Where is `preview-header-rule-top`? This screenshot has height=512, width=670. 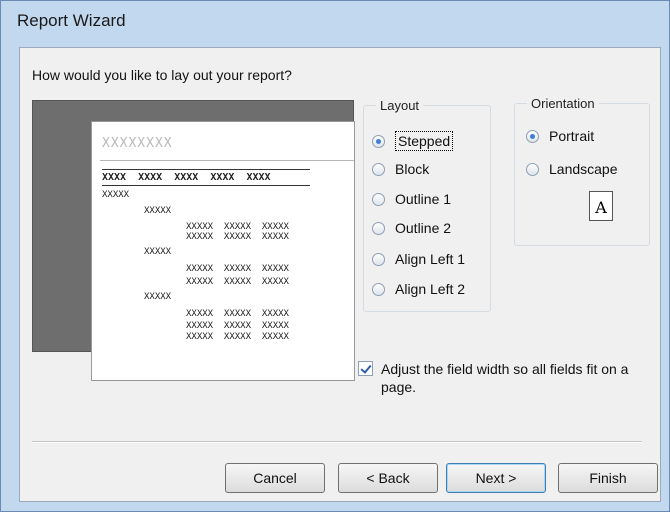
preview-header-rule-top is located at coordinates (206, 169).